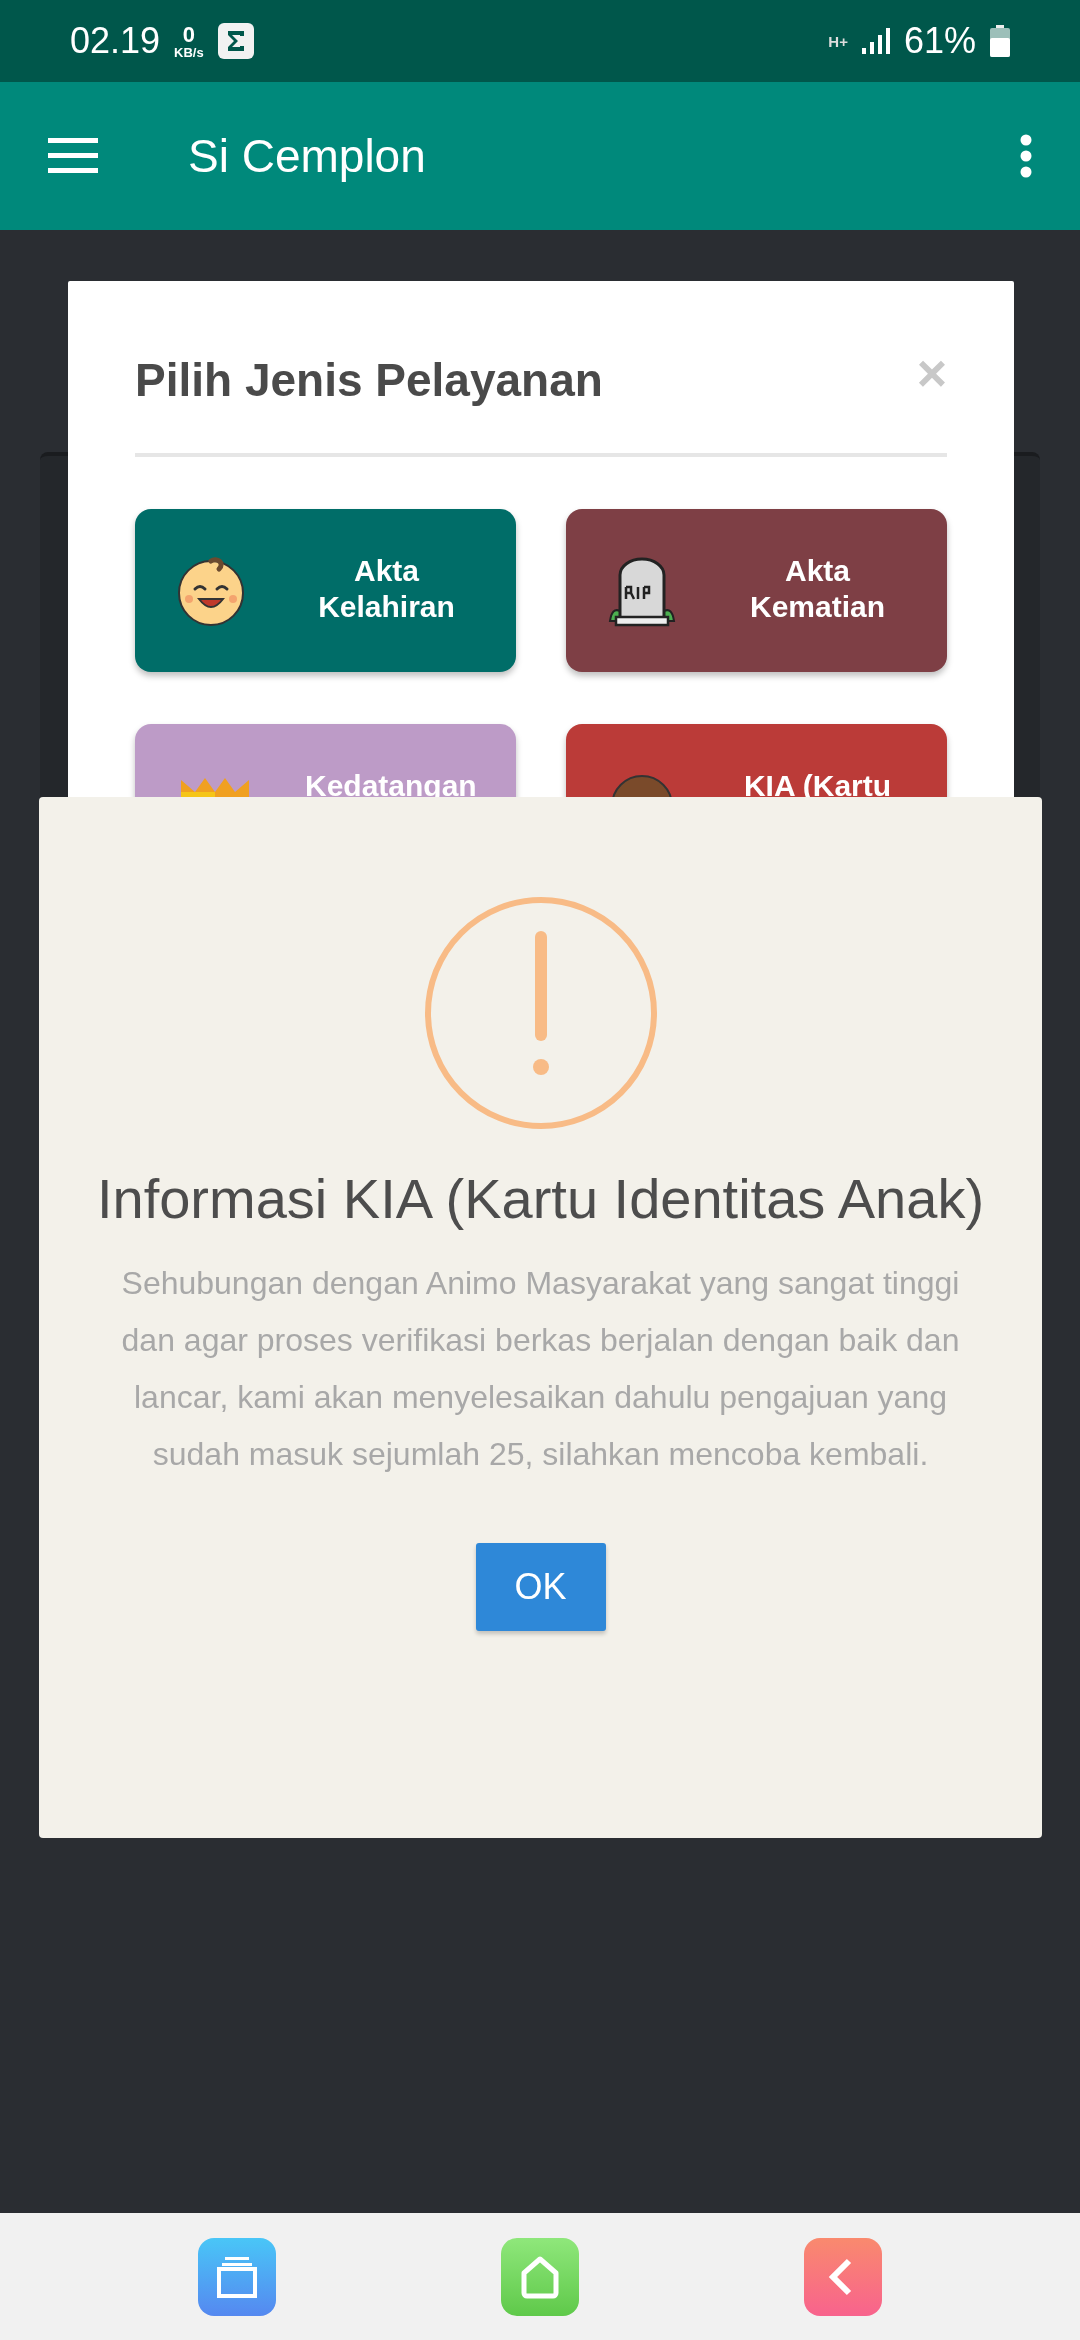 The image size is (1080, 2340). I want to click on service-tile: Akta Kelahiran, so click(325, 590).